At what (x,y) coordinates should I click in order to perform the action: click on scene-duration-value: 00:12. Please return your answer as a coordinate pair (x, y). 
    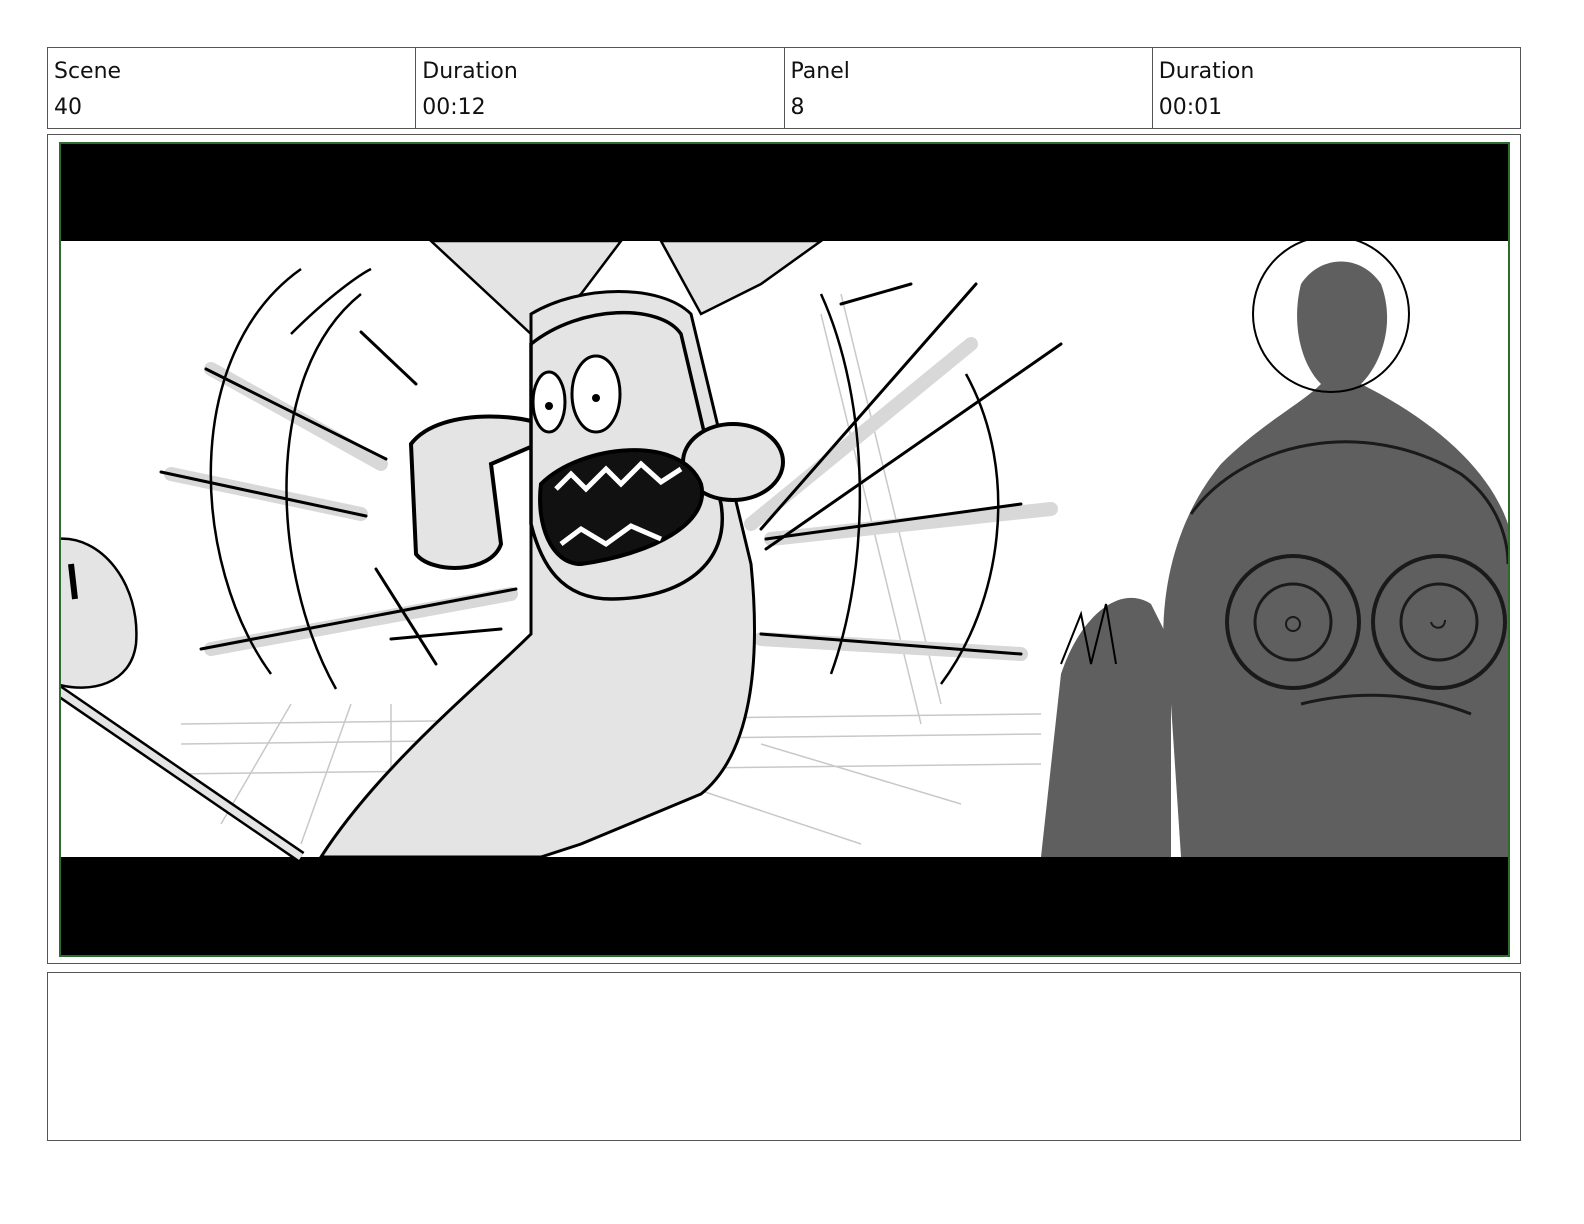
    Looking at the image, I should click on (454, 107).